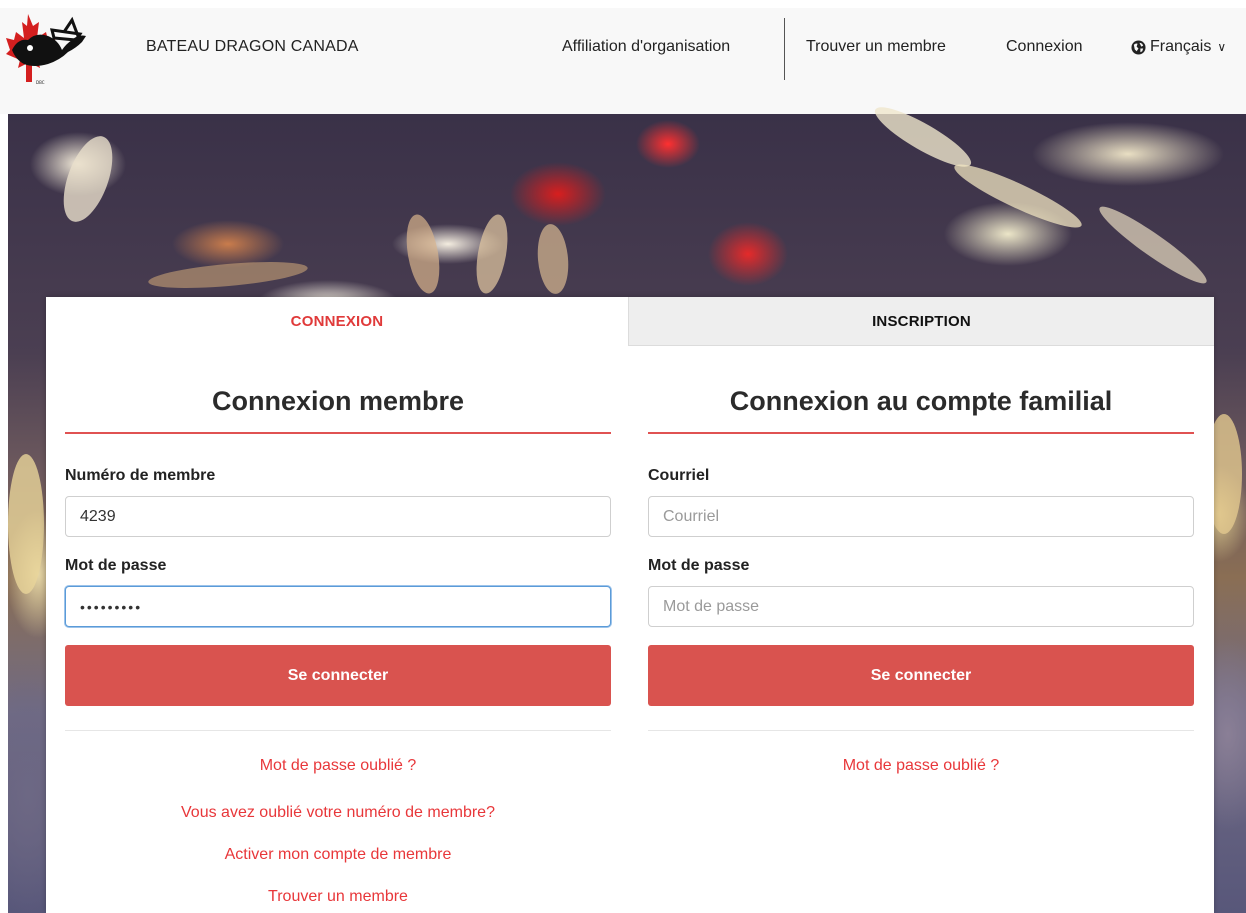  What do you see at coordinates (252, 47) in the screenshot?
I see `brand-name: BATEAU DRAGON CANADA` at bounding box center [252, 47].